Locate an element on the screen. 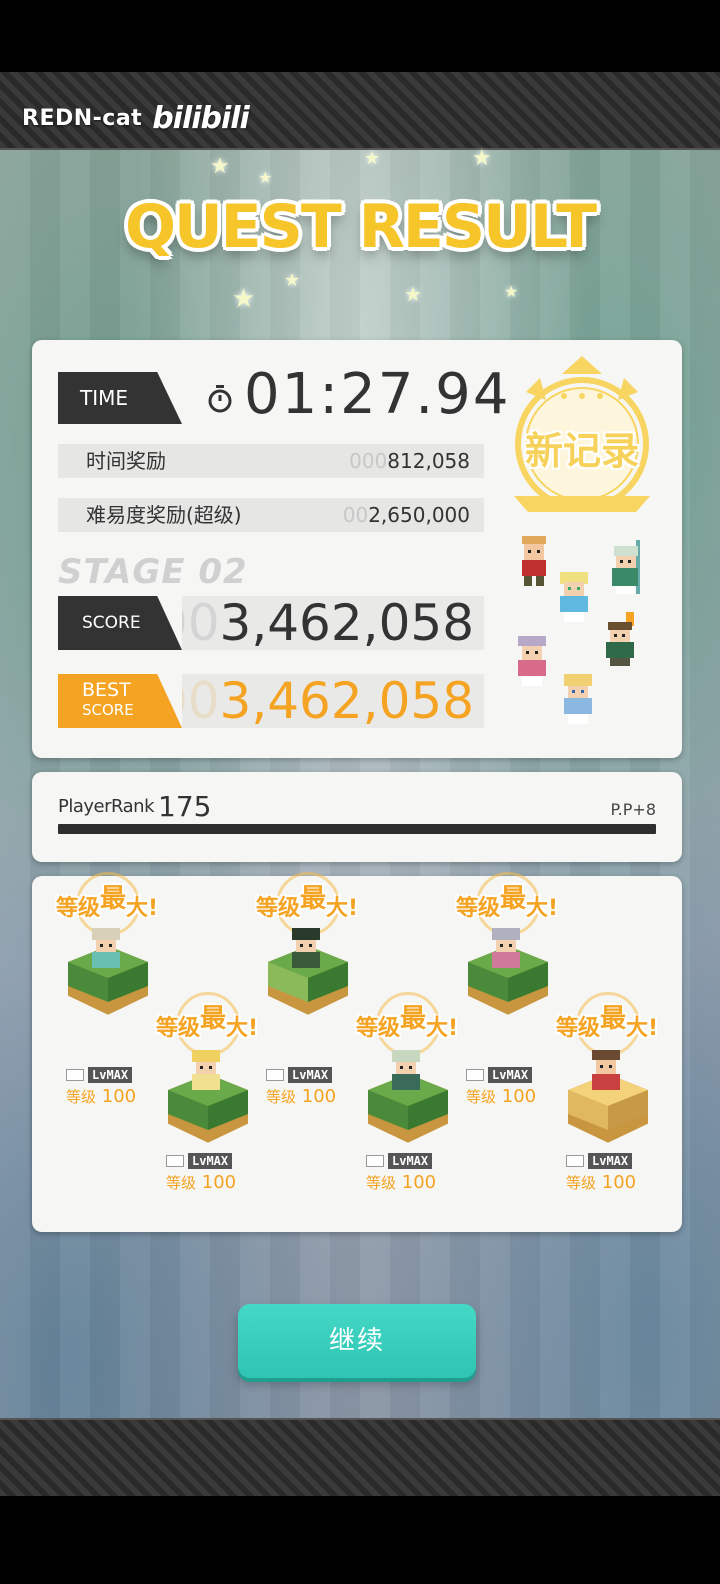 The height and width of the screenshot is (1584, 720). pp-gain-label: P.P+8 is located at coordinates (633, 809).